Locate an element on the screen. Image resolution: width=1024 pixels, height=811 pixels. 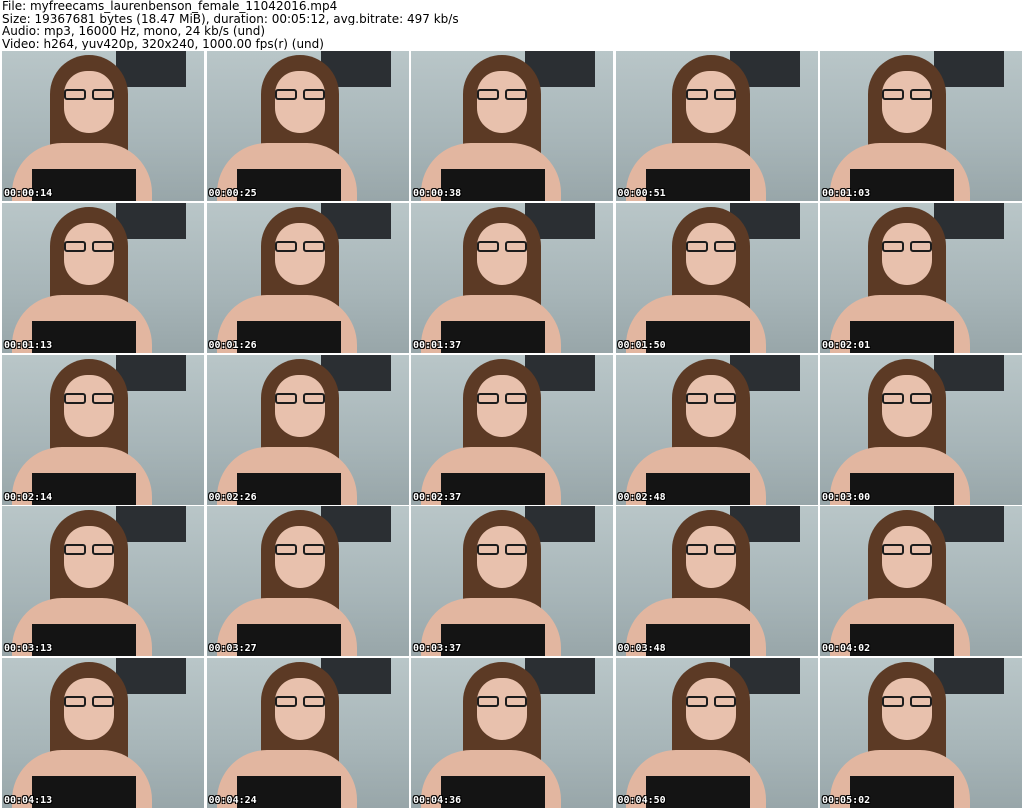
frame-timestamp: 00:00:51 is located at coordinates (641, 193).